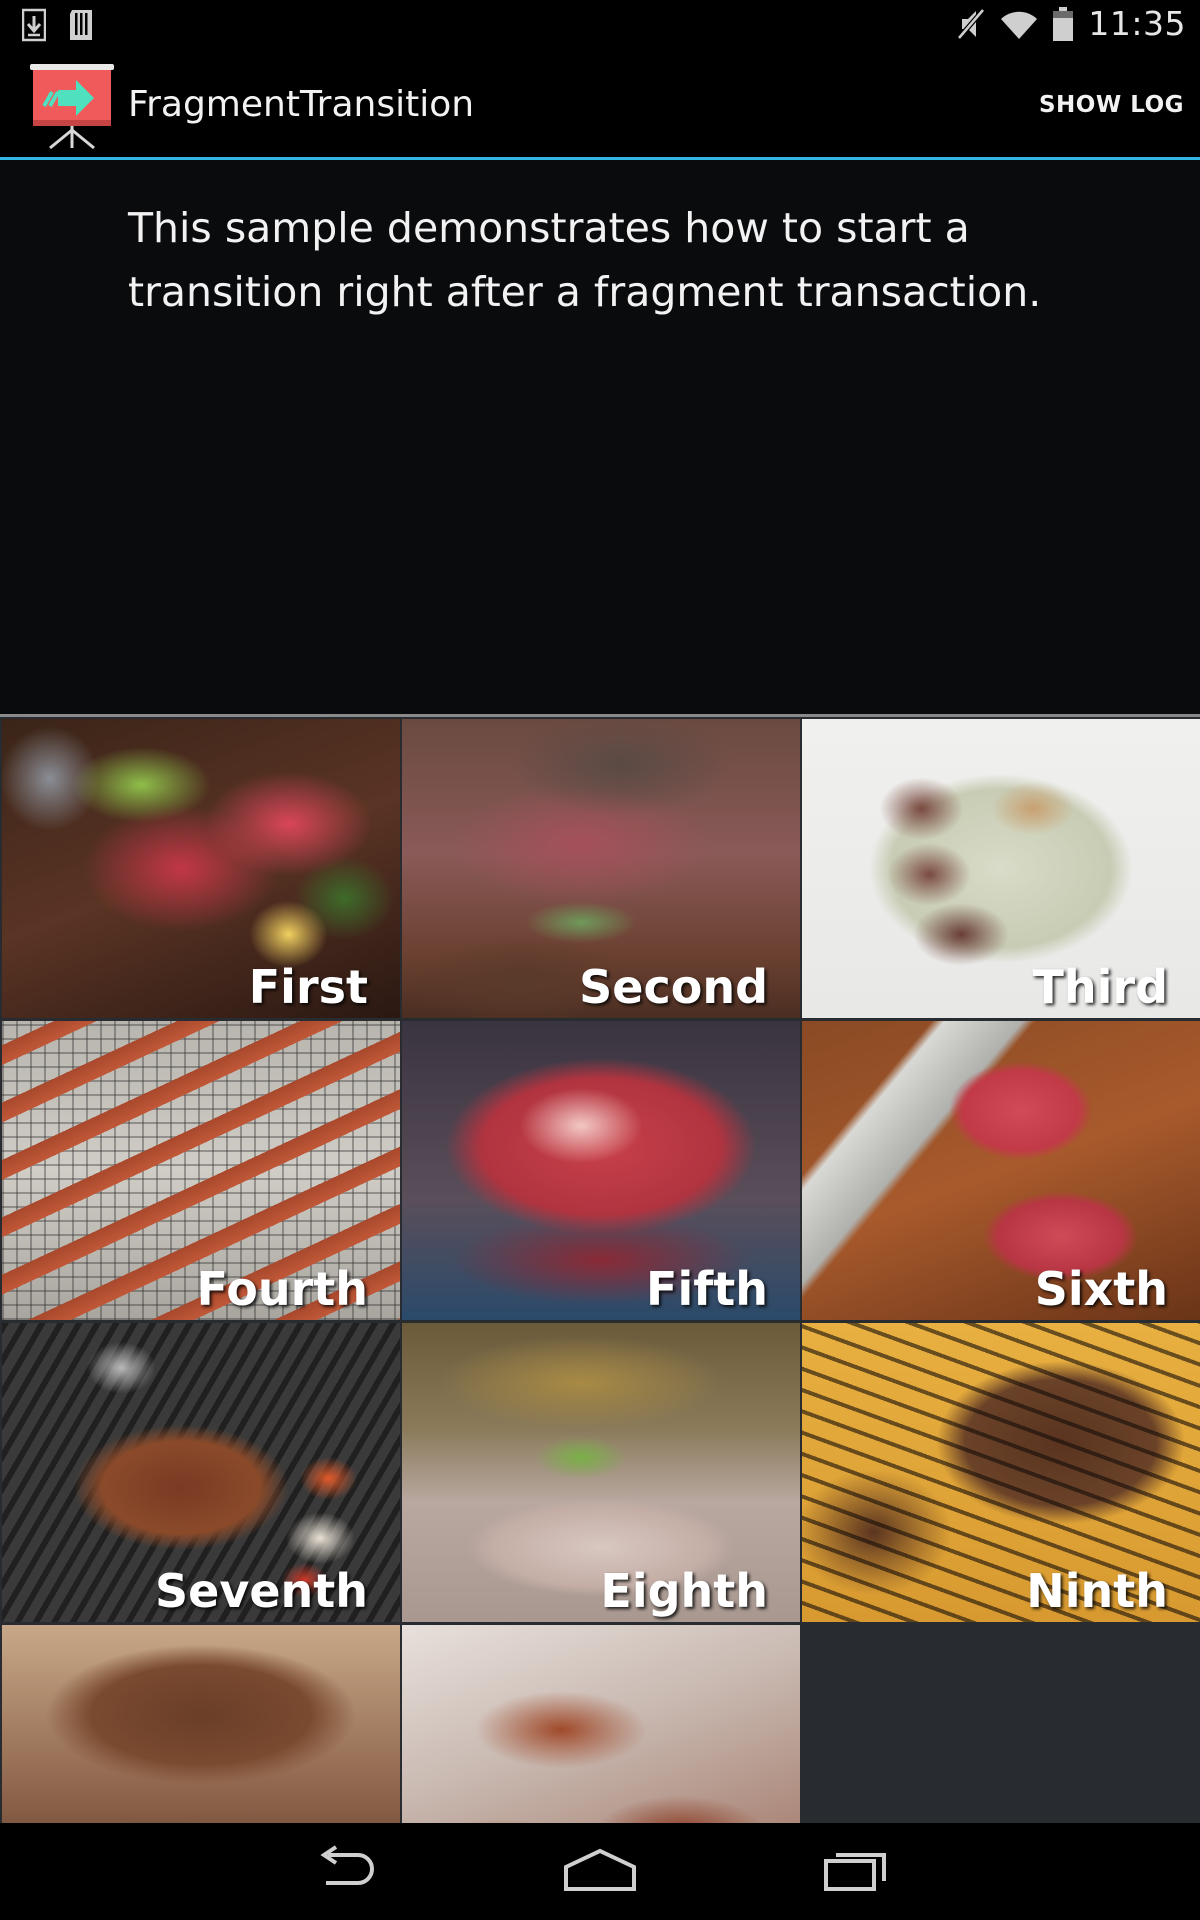 This screenshot has height=1920, width=1200. Describe the element at coordinates (201, 1170) in the screenshot. I see `grid-item-fourth: Fourth` at that location.